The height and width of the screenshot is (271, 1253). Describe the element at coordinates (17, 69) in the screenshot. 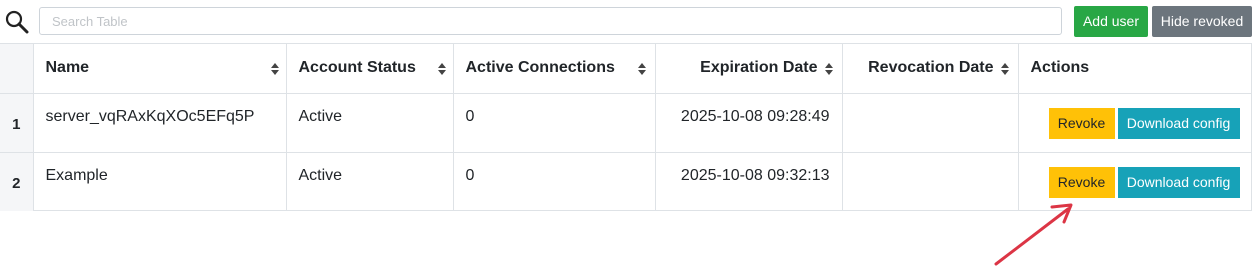

I see `index-header` at that location.